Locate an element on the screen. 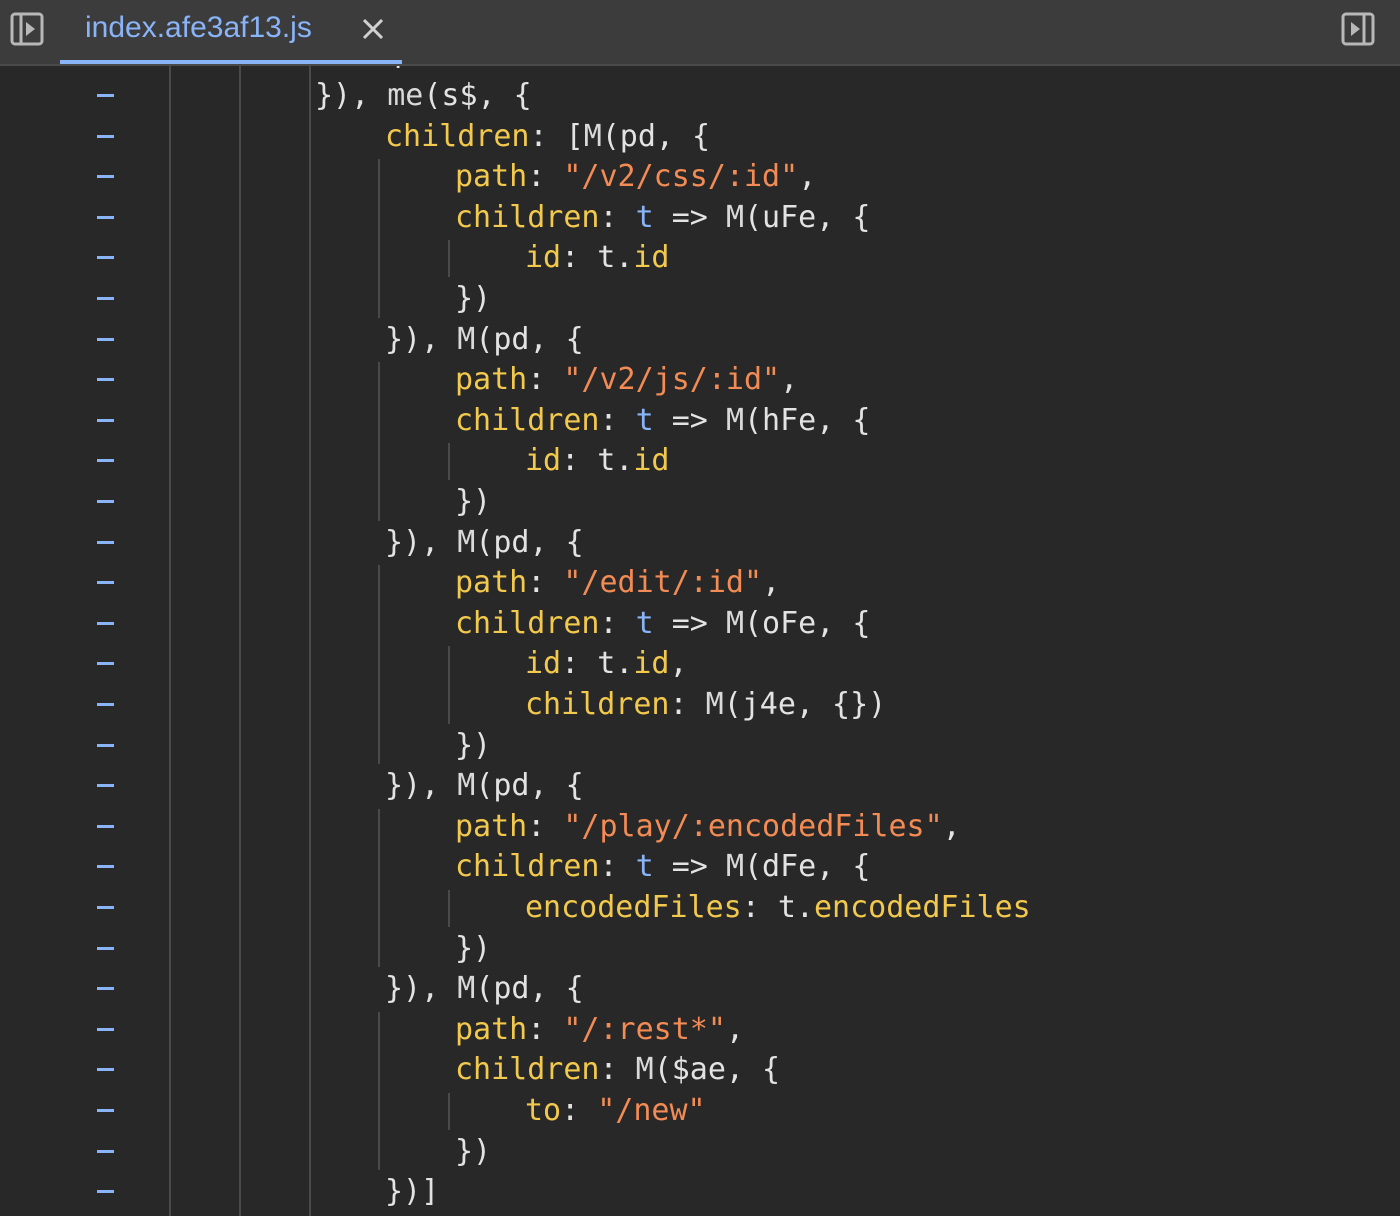 The width and height of the screenshot is (1400, 1216). code-line: })] is located at coordinates (412, 1192).